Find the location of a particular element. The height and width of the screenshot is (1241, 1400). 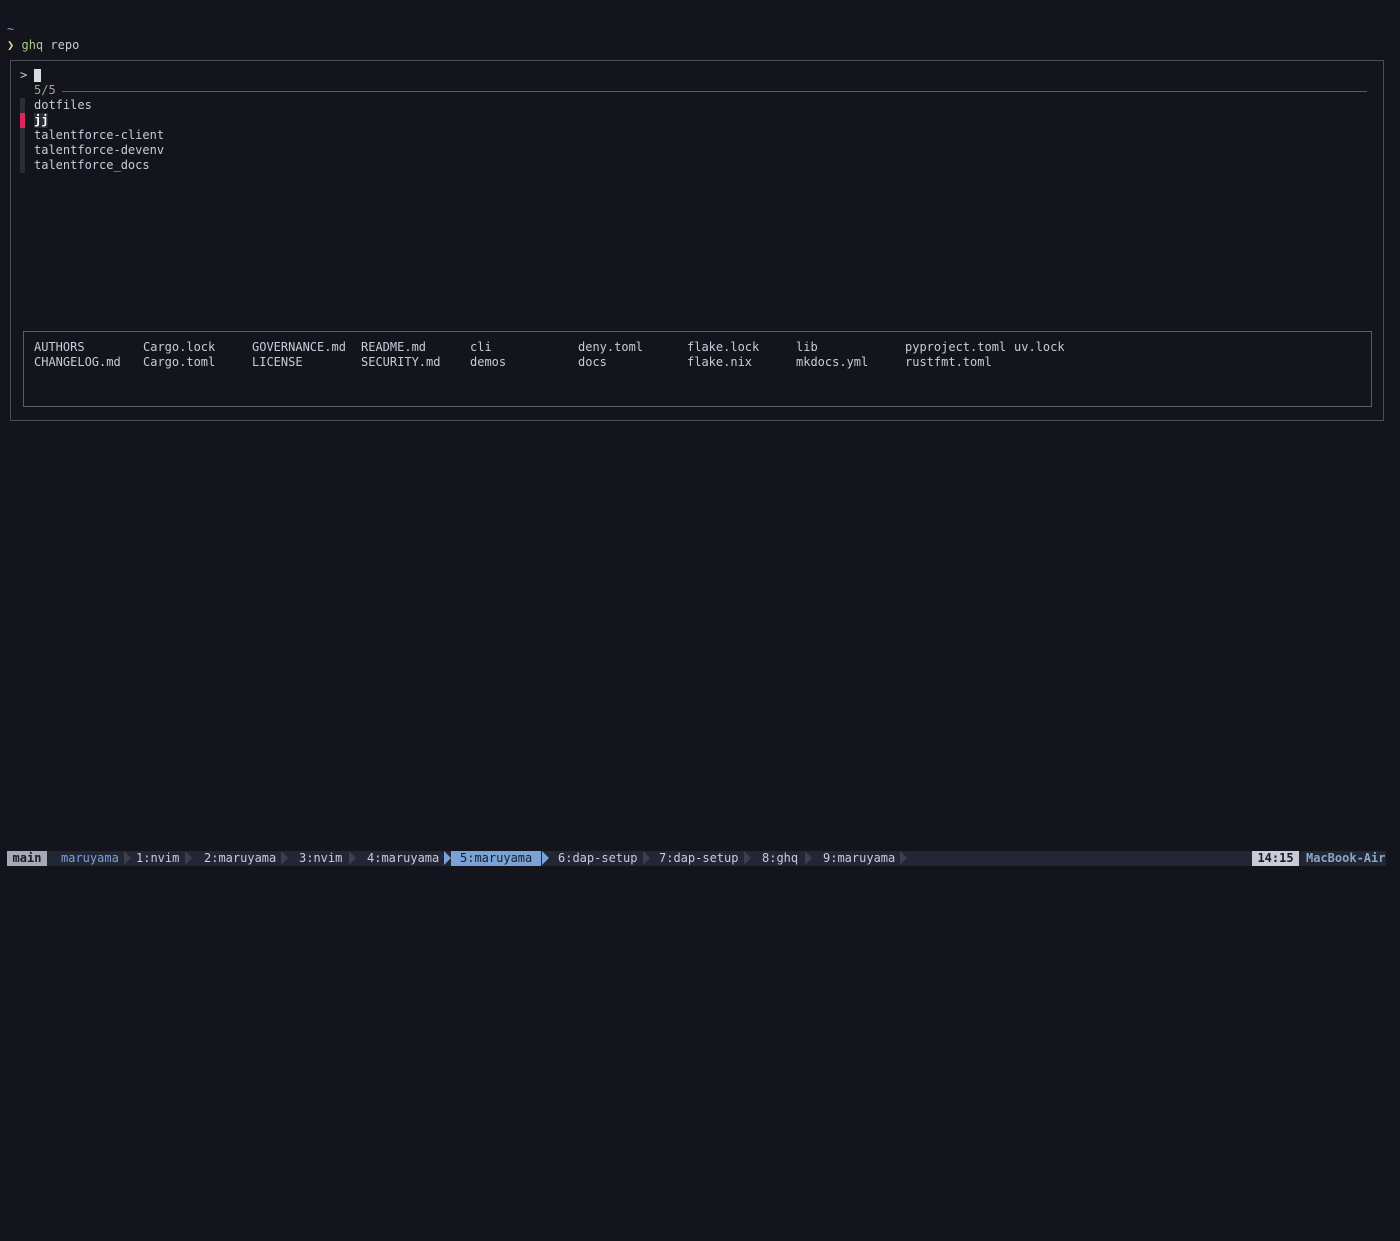

preview-file: GOVERNANCE.md is located at coordinates (299, 347).